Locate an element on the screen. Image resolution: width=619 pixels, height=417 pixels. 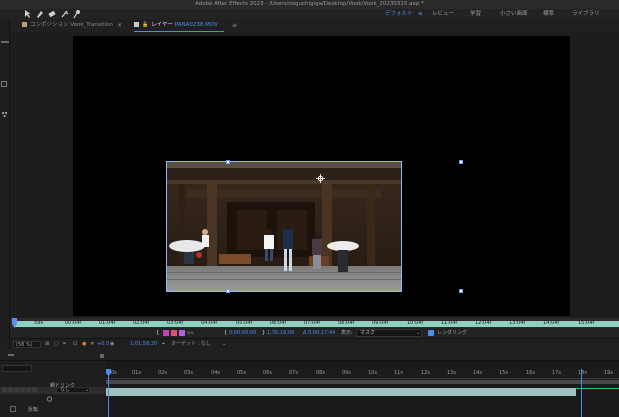
timeline-search-input is located at coordinates (17, 368).